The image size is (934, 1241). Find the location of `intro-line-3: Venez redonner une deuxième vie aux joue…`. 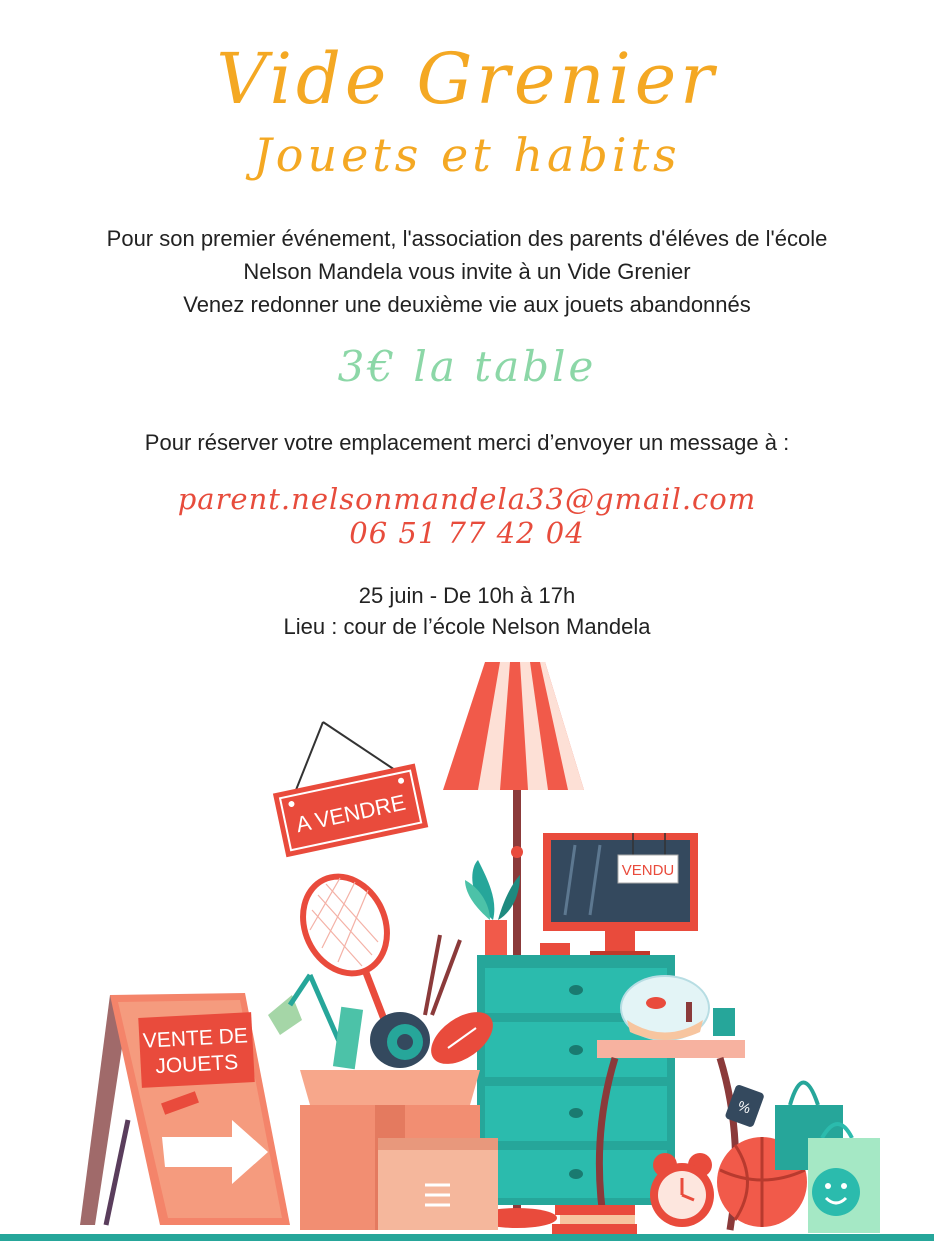

intro-line-3: Venez redonner une deuxième vie aux joue… is located at coordinates (467, 304).